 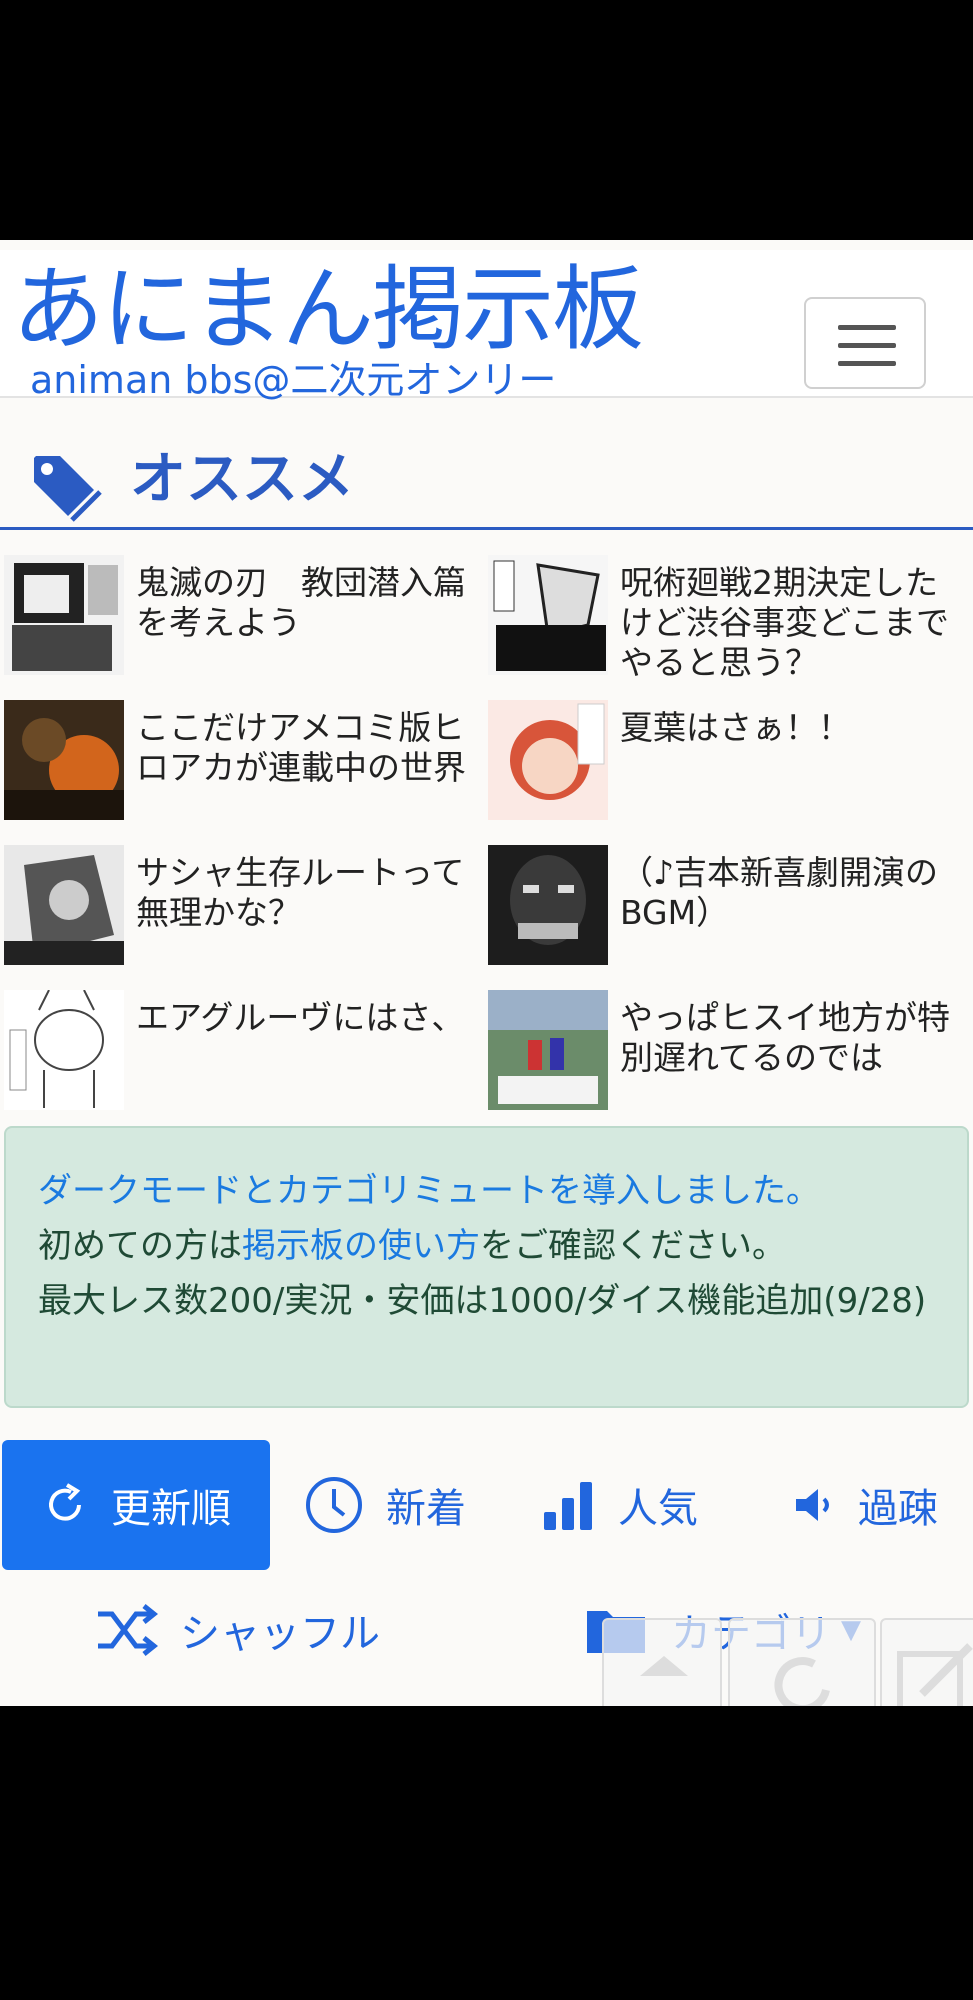 I want to click on recommend-item: 呪術廻戦2期決定したけど渋谷事変どこまでやると思う？, so click(x=724, y=625).